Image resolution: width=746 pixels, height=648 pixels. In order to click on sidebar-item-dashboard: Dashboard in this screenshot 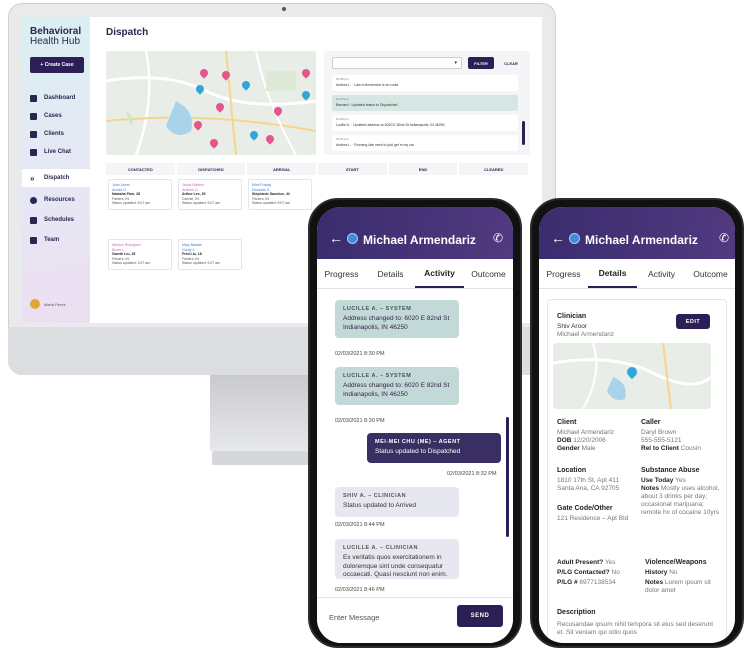, I will do `click(56, 98)`.